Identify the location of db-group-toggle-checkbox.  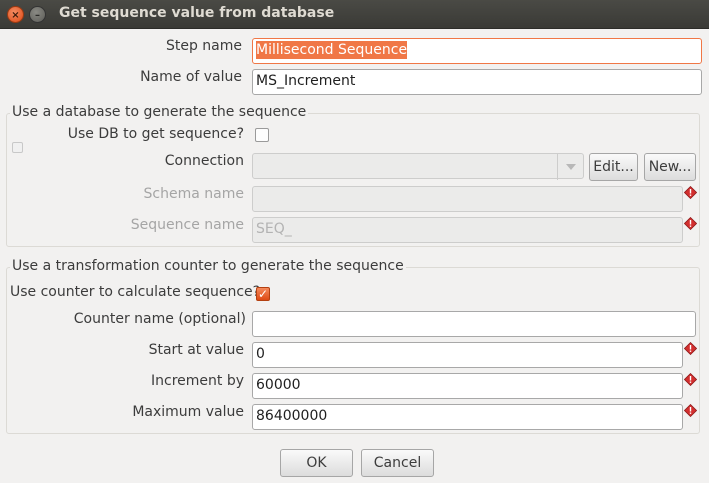
(17, 147).